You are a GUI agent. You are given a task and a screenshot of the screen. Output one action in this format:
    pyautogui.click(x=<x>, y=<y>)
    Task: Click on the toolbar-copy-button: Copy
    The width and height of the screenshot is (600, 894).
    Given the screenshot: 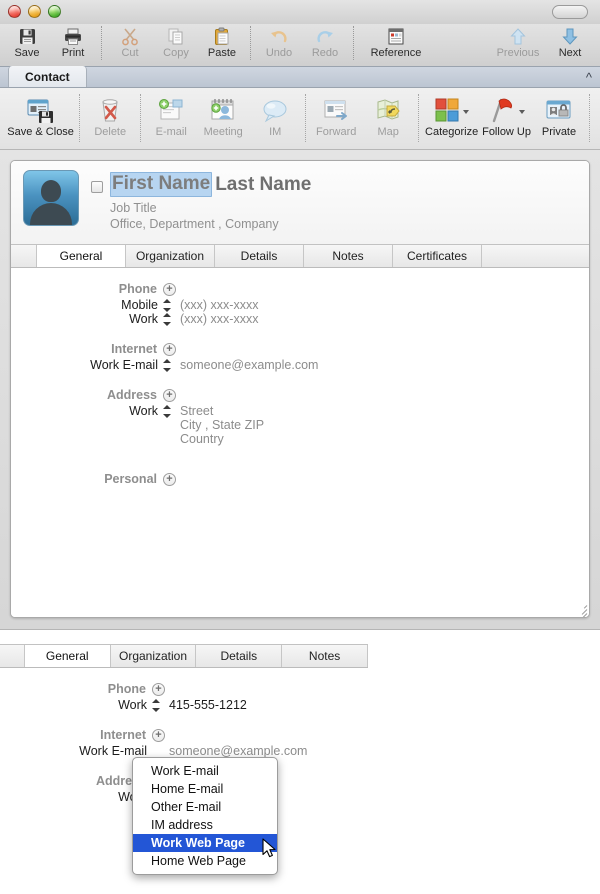 What is the action you would take?
    pyautogui.click(x=176, y=44)
    